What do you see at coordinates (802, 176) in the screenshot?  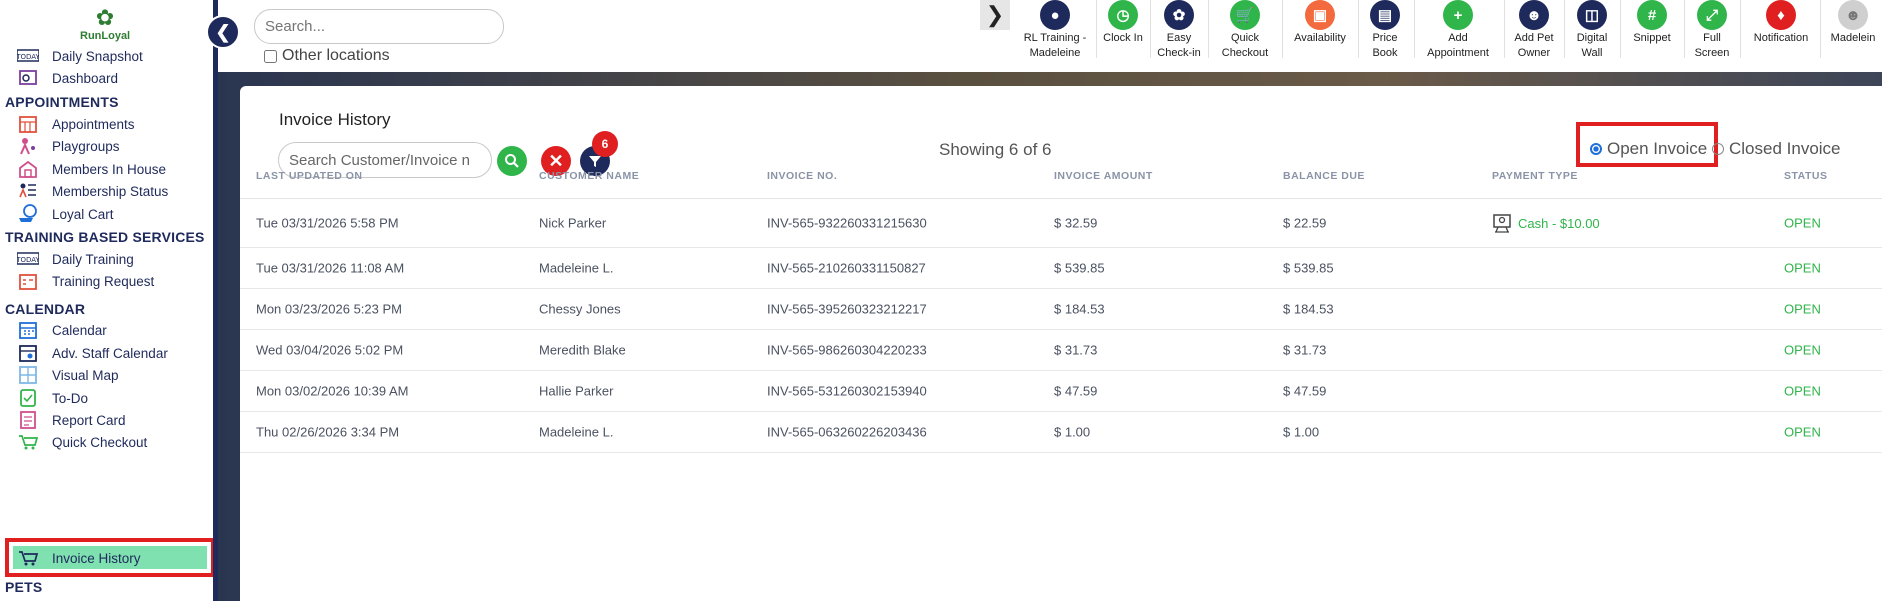 I see `column-header-invoice-no: INVOICE NO.` at bounding box center [802, 176].